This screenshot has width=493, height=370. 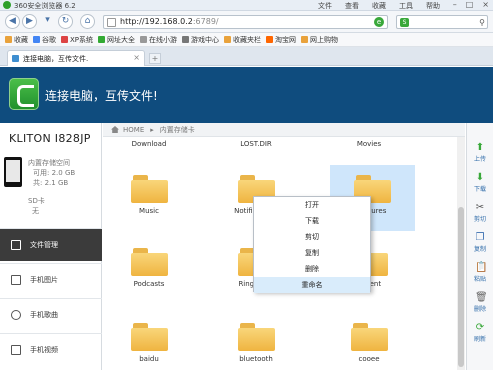 What do you see at coordinates (116, 40) in the screenshot?
I see `bookmark-sites: 网址大全` at bounding box center [116, 40].